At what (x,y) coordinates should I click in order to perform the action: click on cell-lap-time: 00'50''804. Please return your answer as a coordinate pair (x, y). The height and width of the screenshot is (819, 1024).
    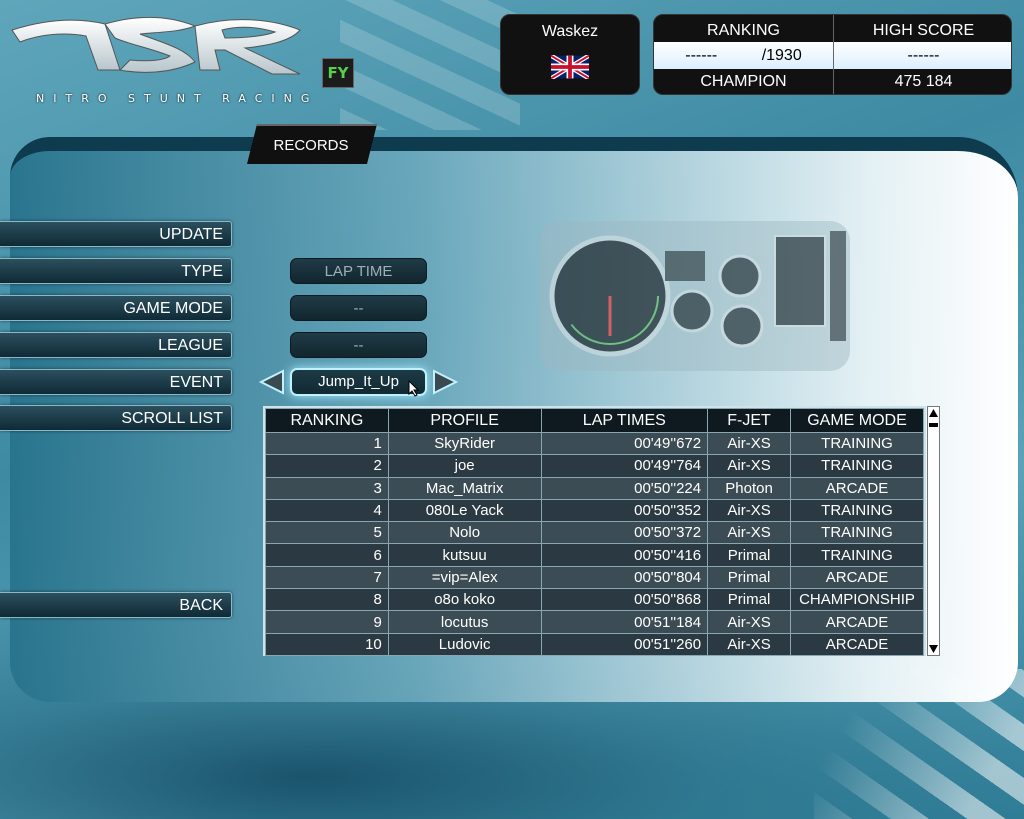
    Looking at the image, I should click on (624, 577).